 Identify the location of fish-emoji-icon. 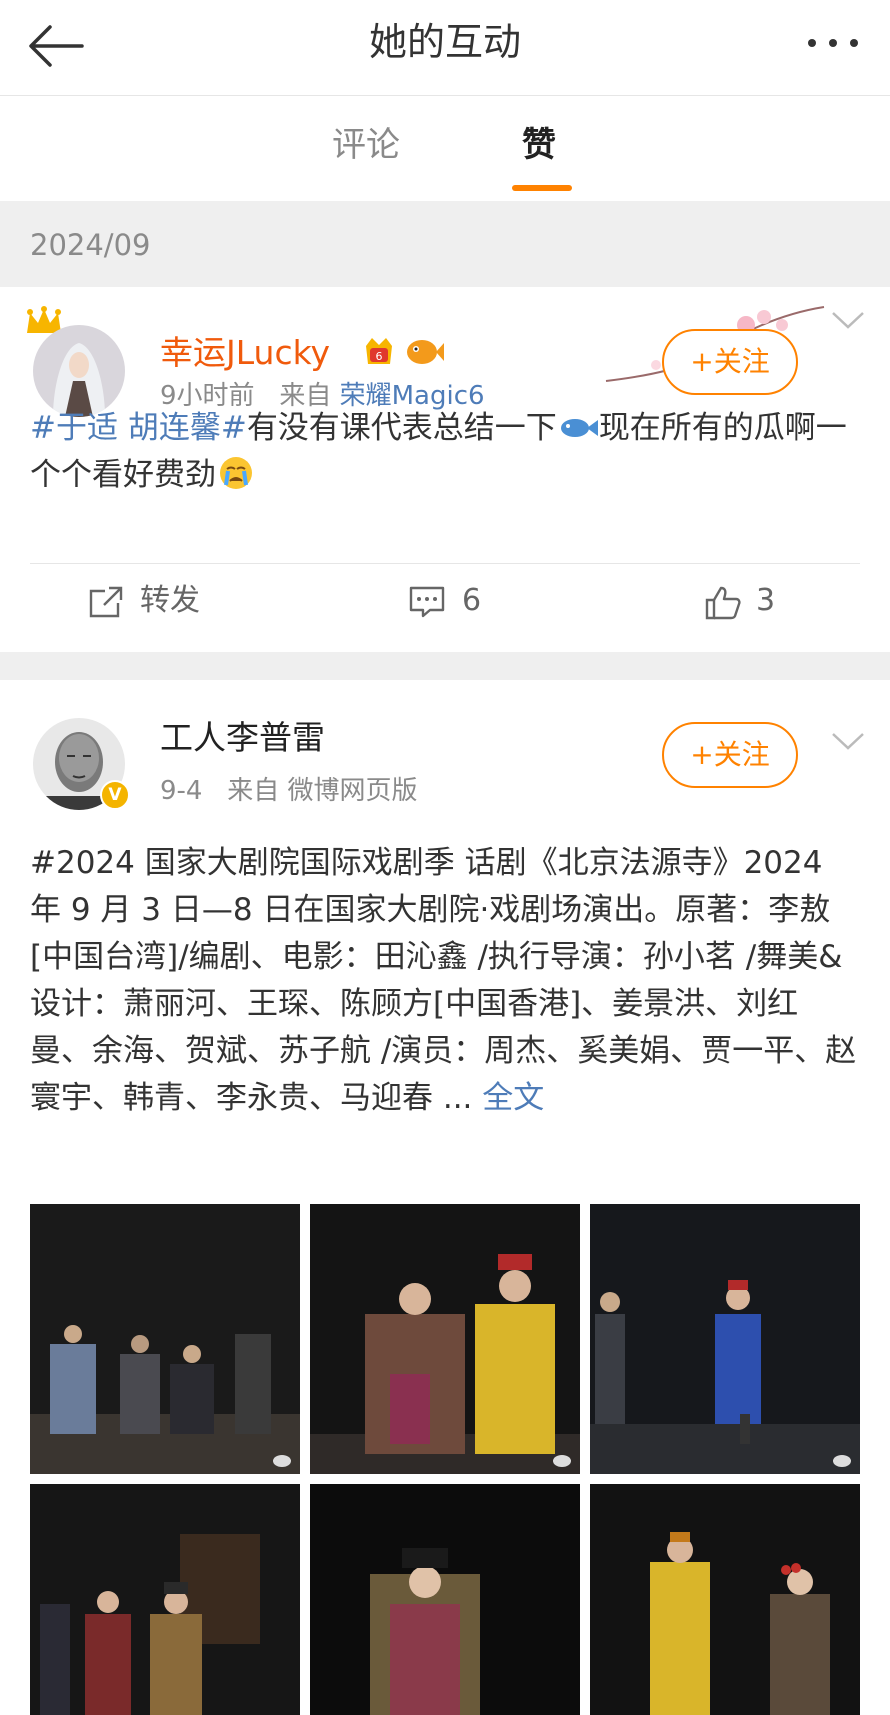
(579, 428).